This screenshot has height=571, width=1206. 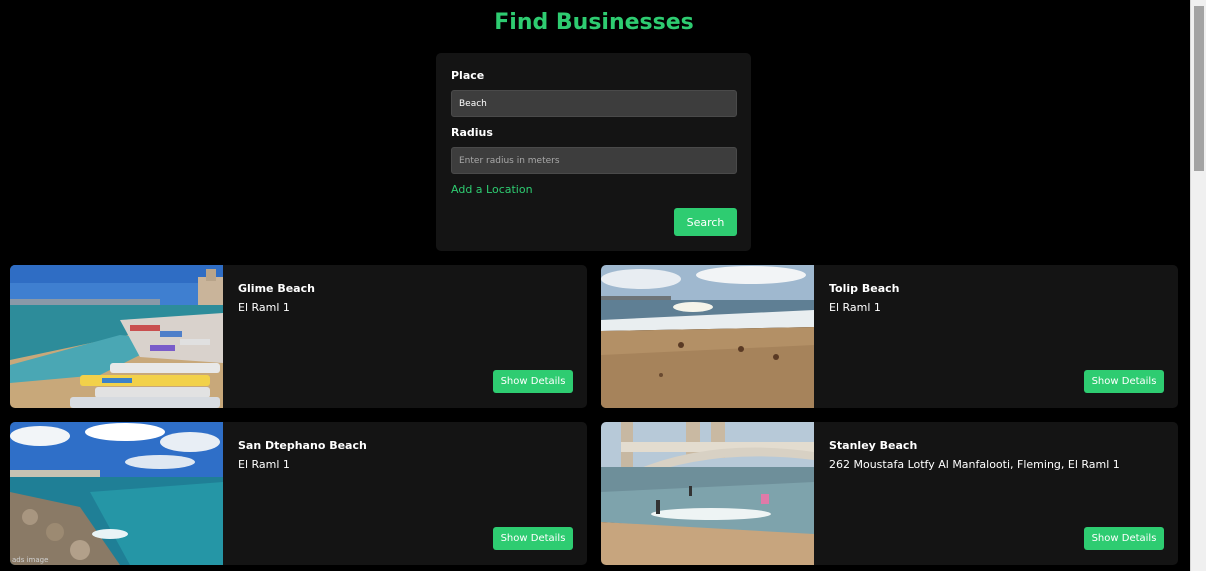 I want to click on radius-input, so click(x=594, y=160).